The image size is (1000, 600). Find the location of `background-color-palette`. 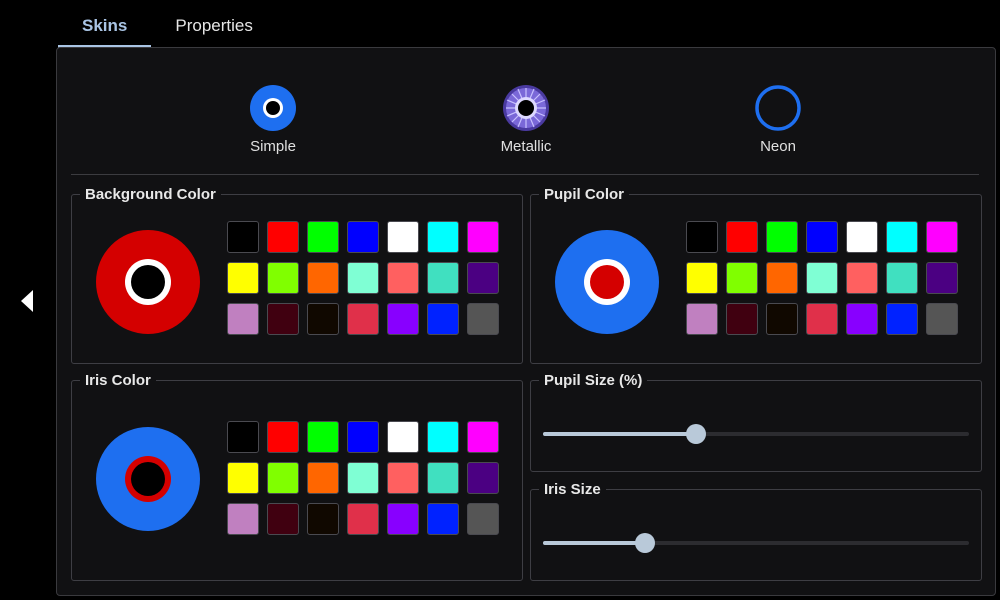

background-color-palette is located at coordinates (363, 278).